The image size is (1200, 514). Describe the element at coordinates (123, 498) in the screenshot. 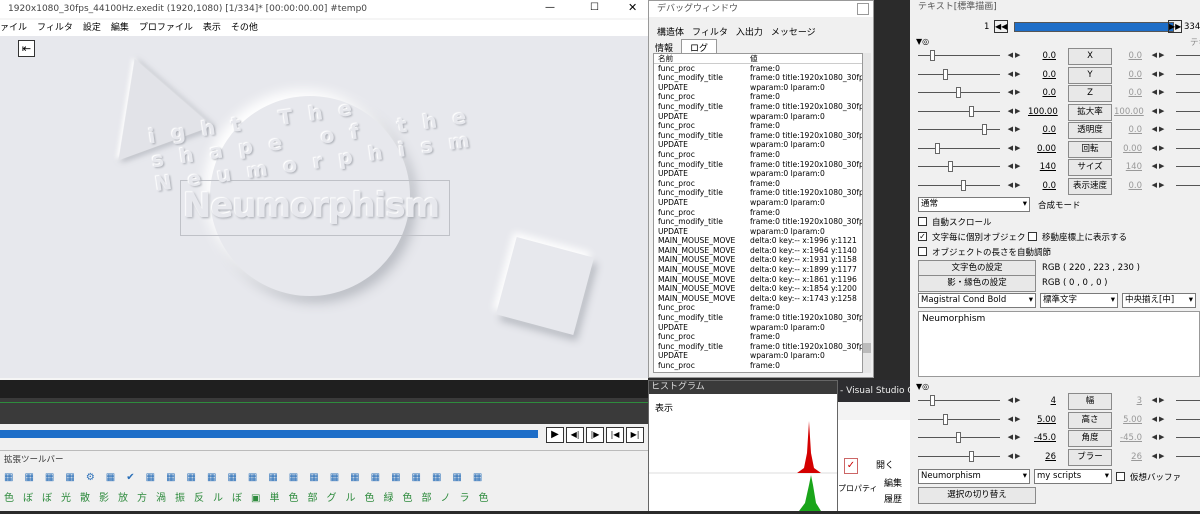

I see `toolbar-filter-icon: 放` at that location.